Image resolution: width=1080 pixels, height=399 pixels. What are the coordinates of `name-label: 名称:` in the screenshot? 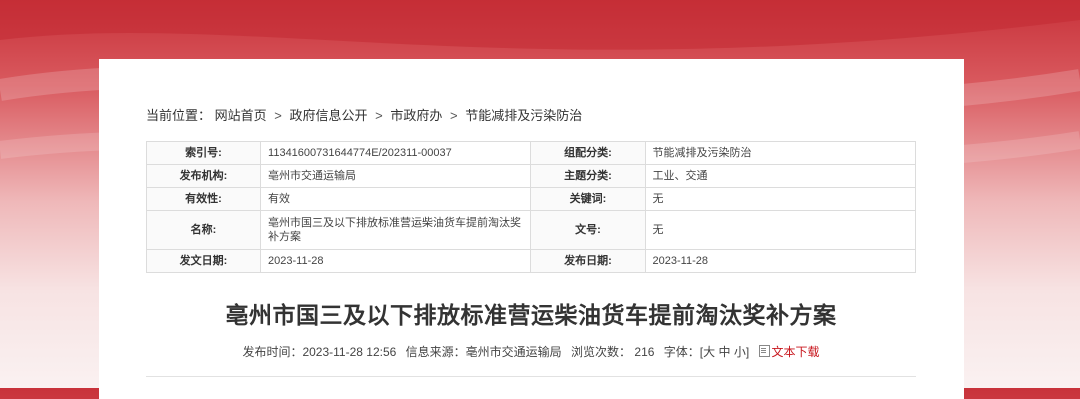 It's located at (203, 230).